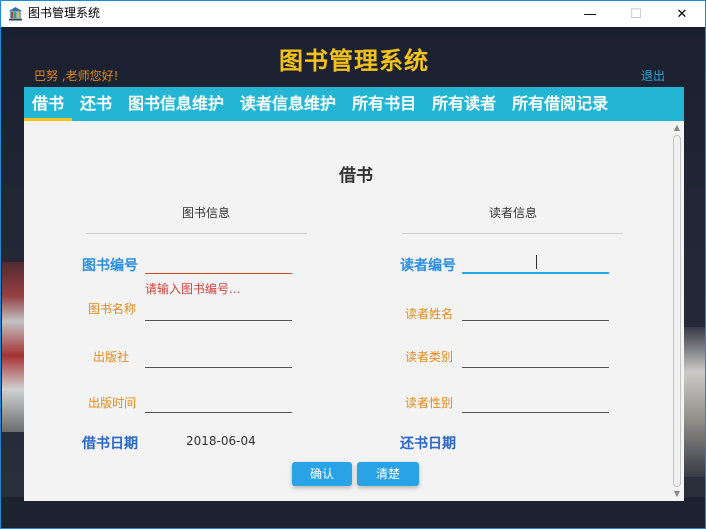 This screenshot has width=706, height=529. I want to click on reader-type-label: 读者类别, so click(429, 357).